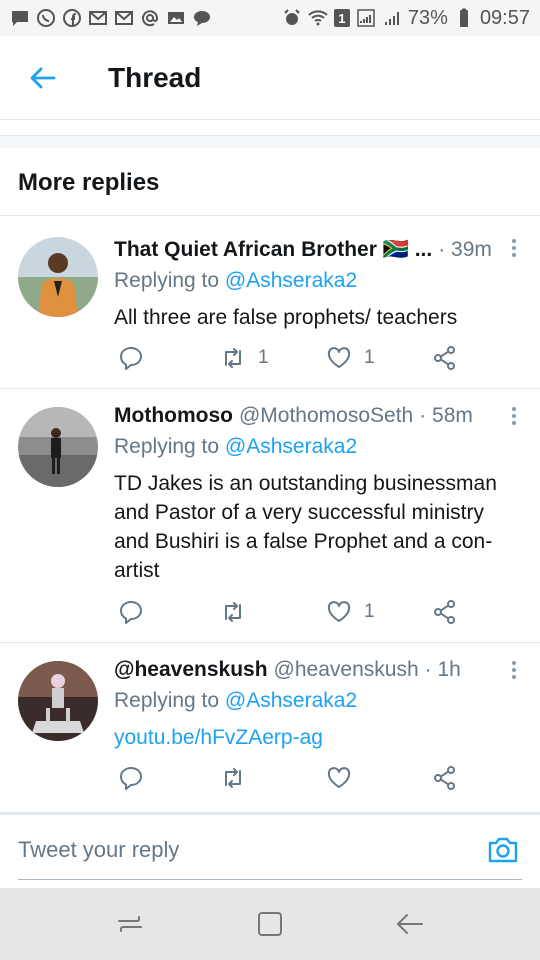 Image resolution: width=540 pixels, height=960 pixels. What do you see at coordinates (173, 416) in the screenshot?
I see `display-name: Mothomoso` at bounding box center [173, 416].